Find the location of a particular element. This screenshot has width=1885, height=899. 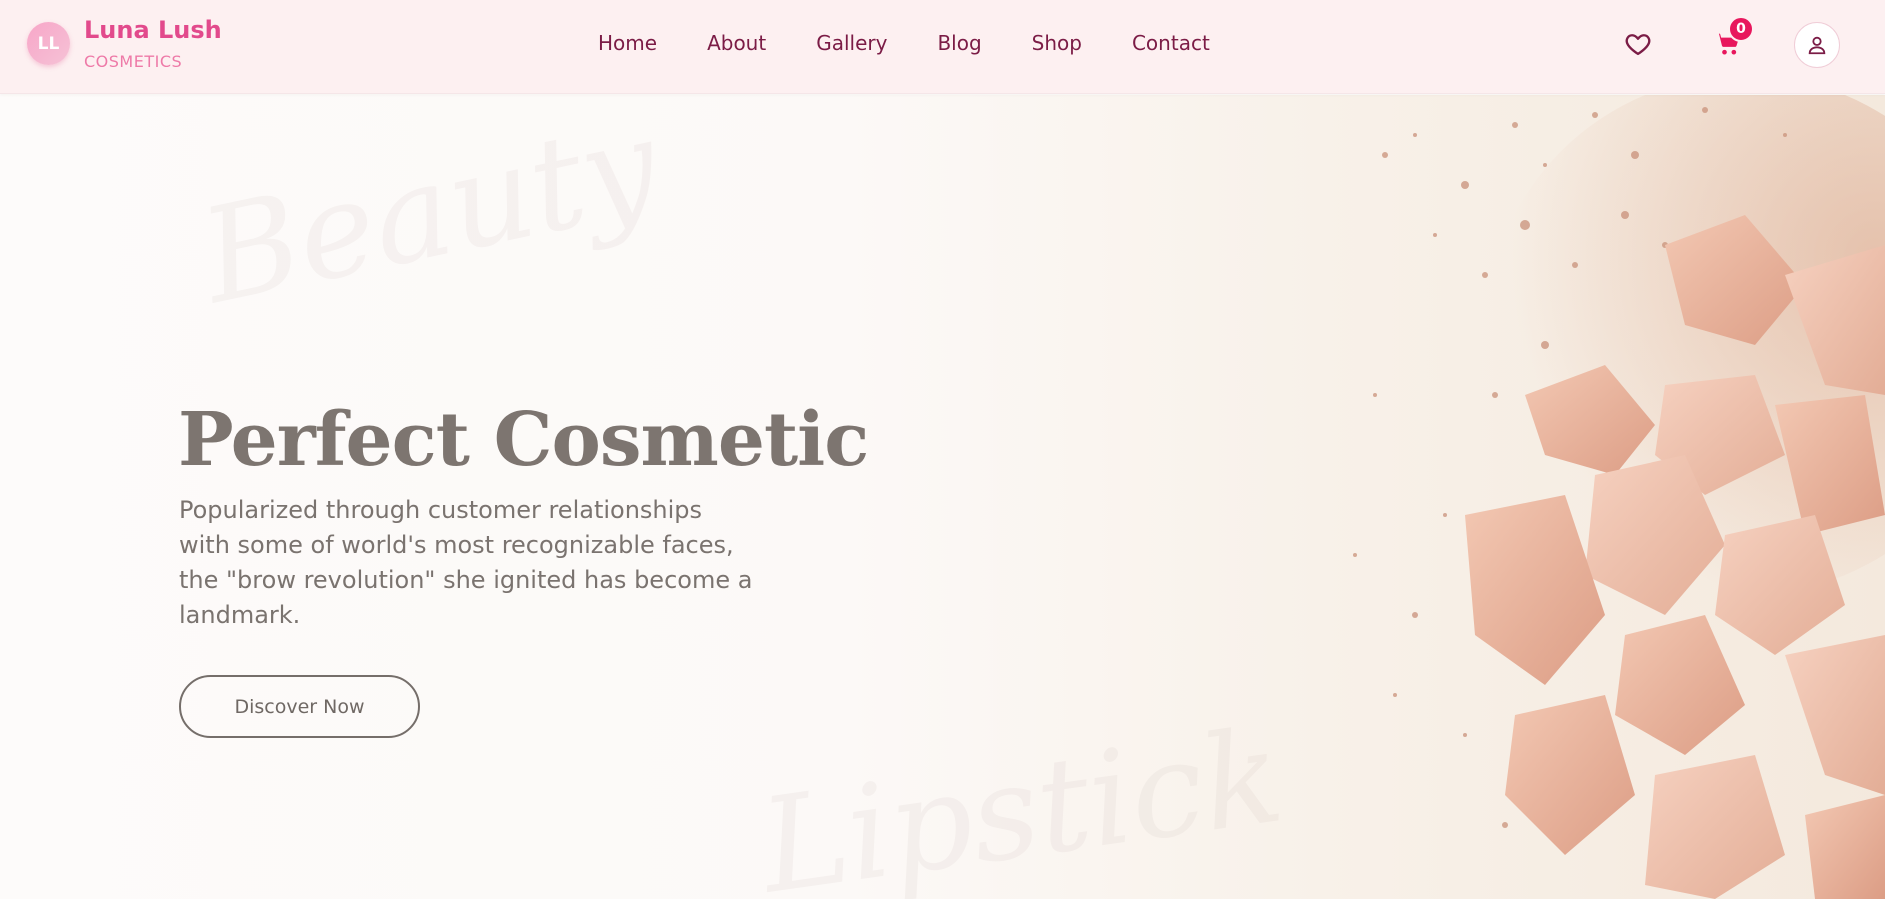

nav-home: Home is located at coordinates (627, 43).